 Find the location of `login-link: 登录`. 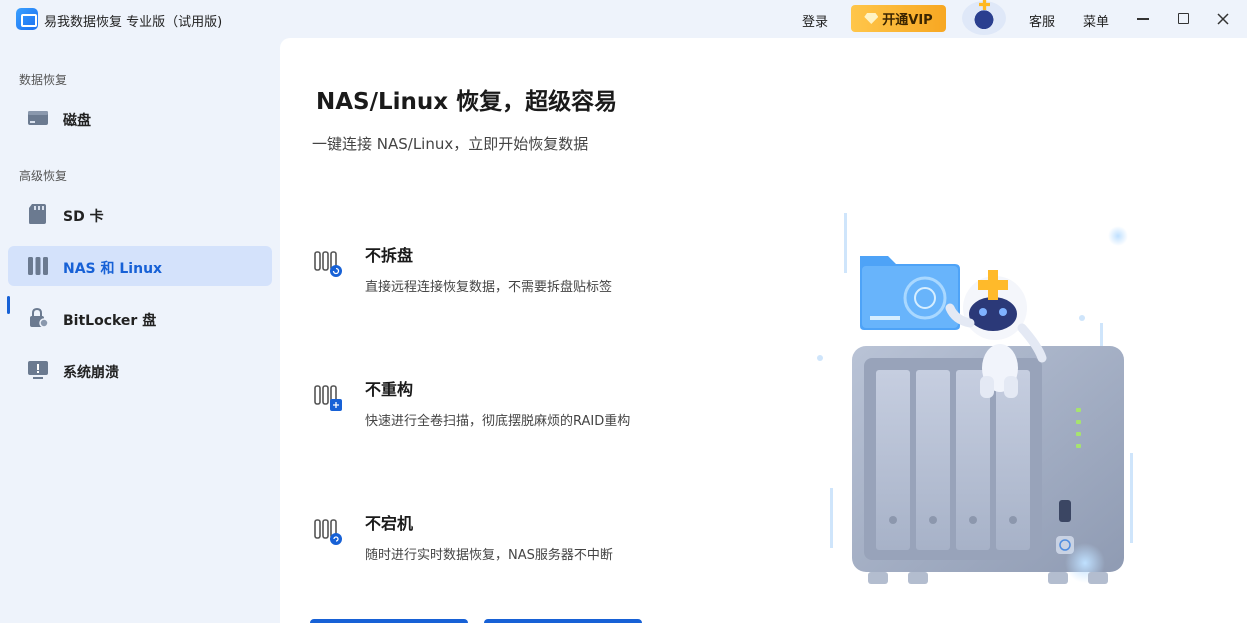

login-link: 登录 is located at coordinates (815, 20).